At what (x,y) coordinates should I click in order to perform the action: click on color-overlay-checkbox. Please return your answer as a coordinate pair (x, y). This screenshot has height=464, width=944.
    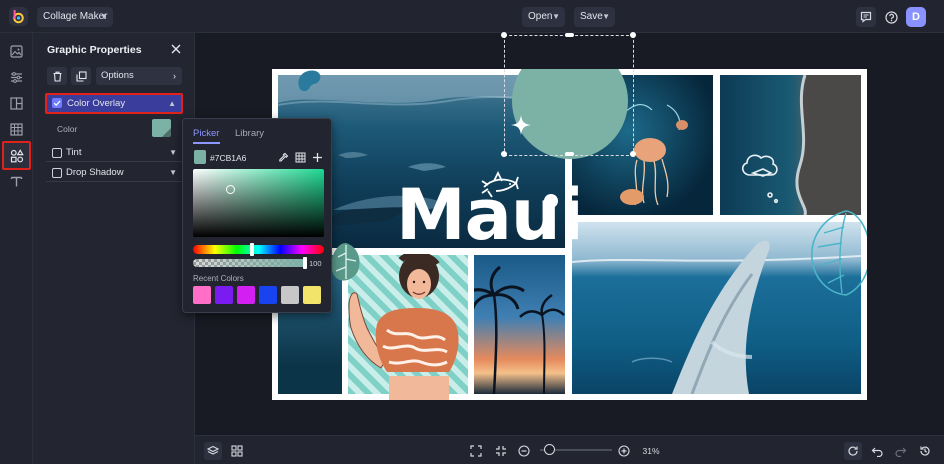
    Looking at the image, I should click on (57, 103).